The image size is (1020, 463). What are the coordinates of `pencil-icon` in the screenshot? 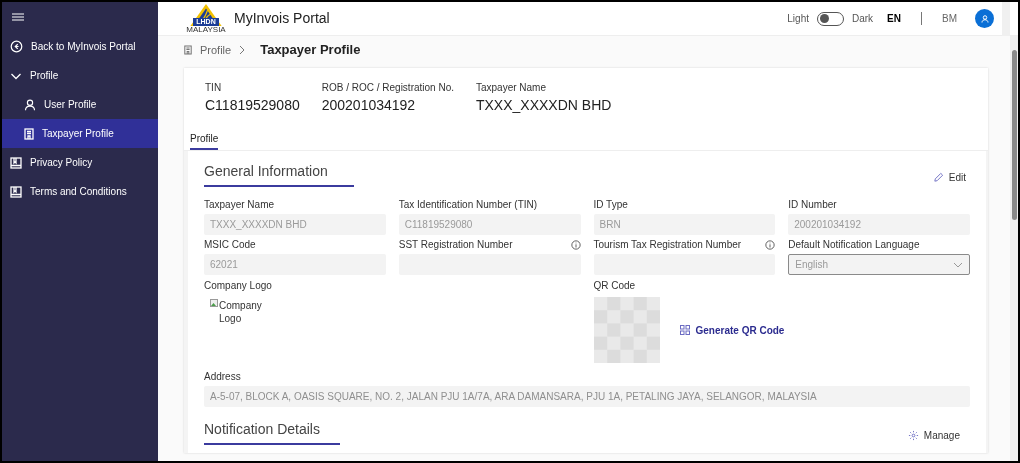 It's located at (938, 177).